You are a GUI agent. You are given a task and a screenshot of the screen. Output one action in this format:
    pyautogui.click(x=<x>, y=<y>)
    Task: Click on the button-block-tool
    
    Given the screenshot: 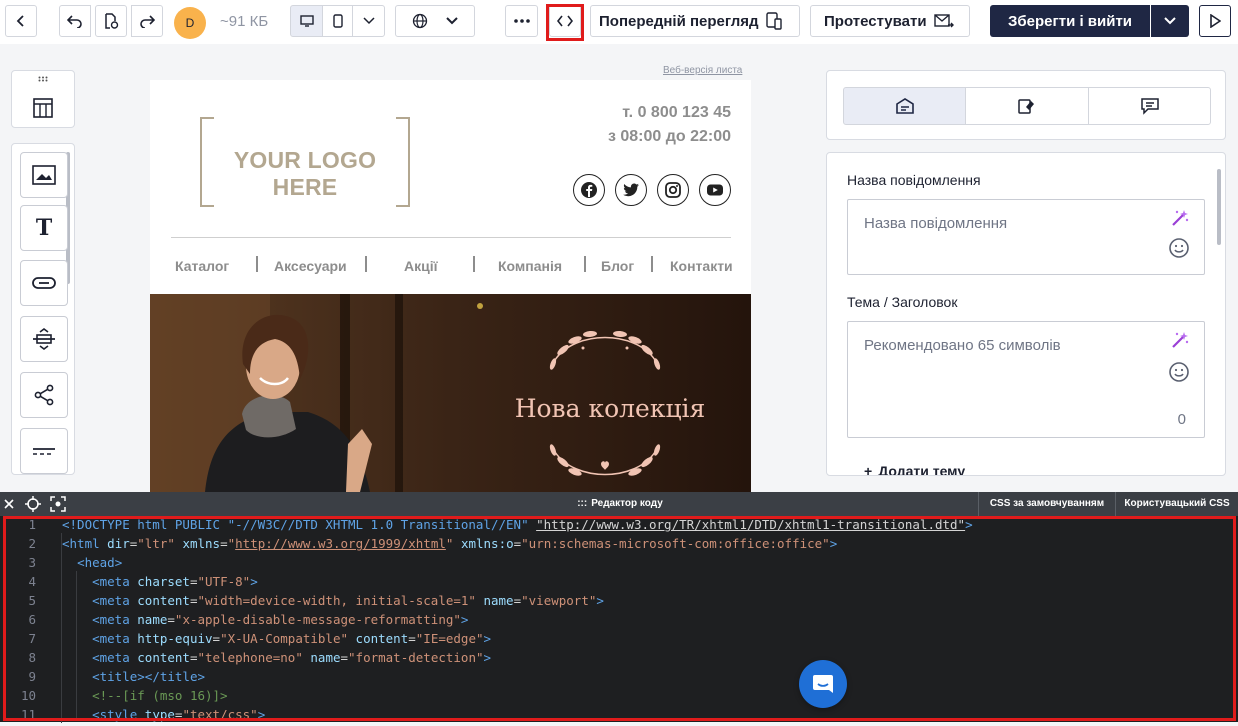 What is the action you would take?
    pyautogui.click(x=44, y=283)
    